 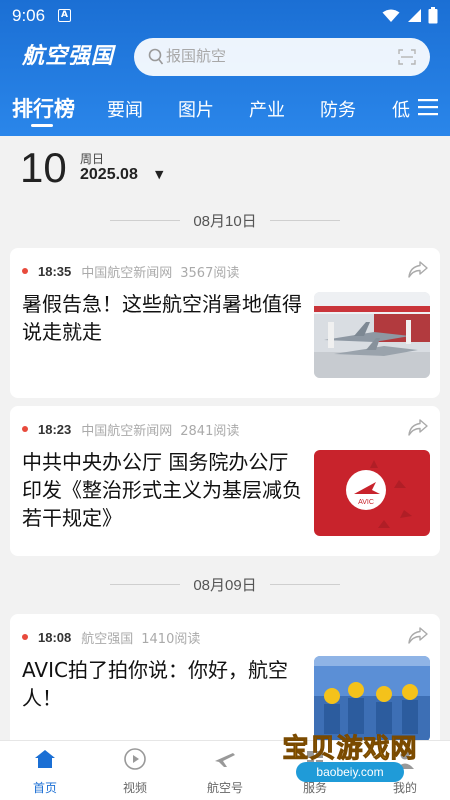 What do you see at coordinates (267, 109) in the screenshot?
I see `tab-industry: 产业` at bounding box center [267, 109].